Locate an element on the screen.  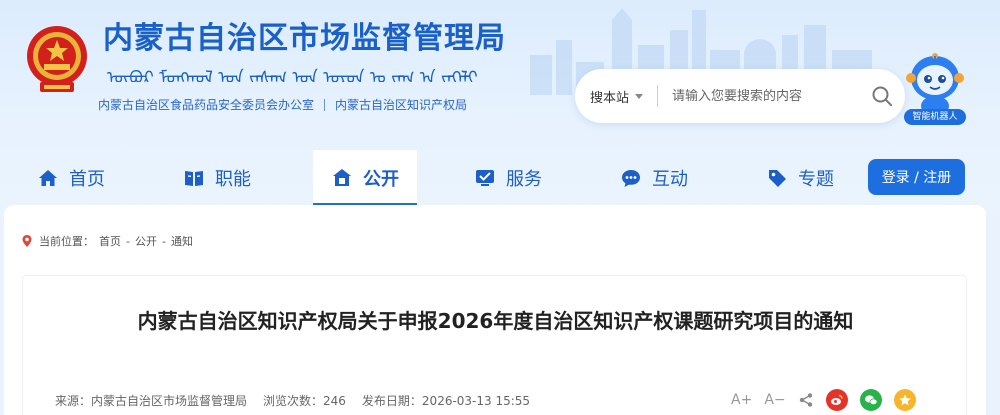
nav-item-label: 首页 is located at coordinates (87, 179).